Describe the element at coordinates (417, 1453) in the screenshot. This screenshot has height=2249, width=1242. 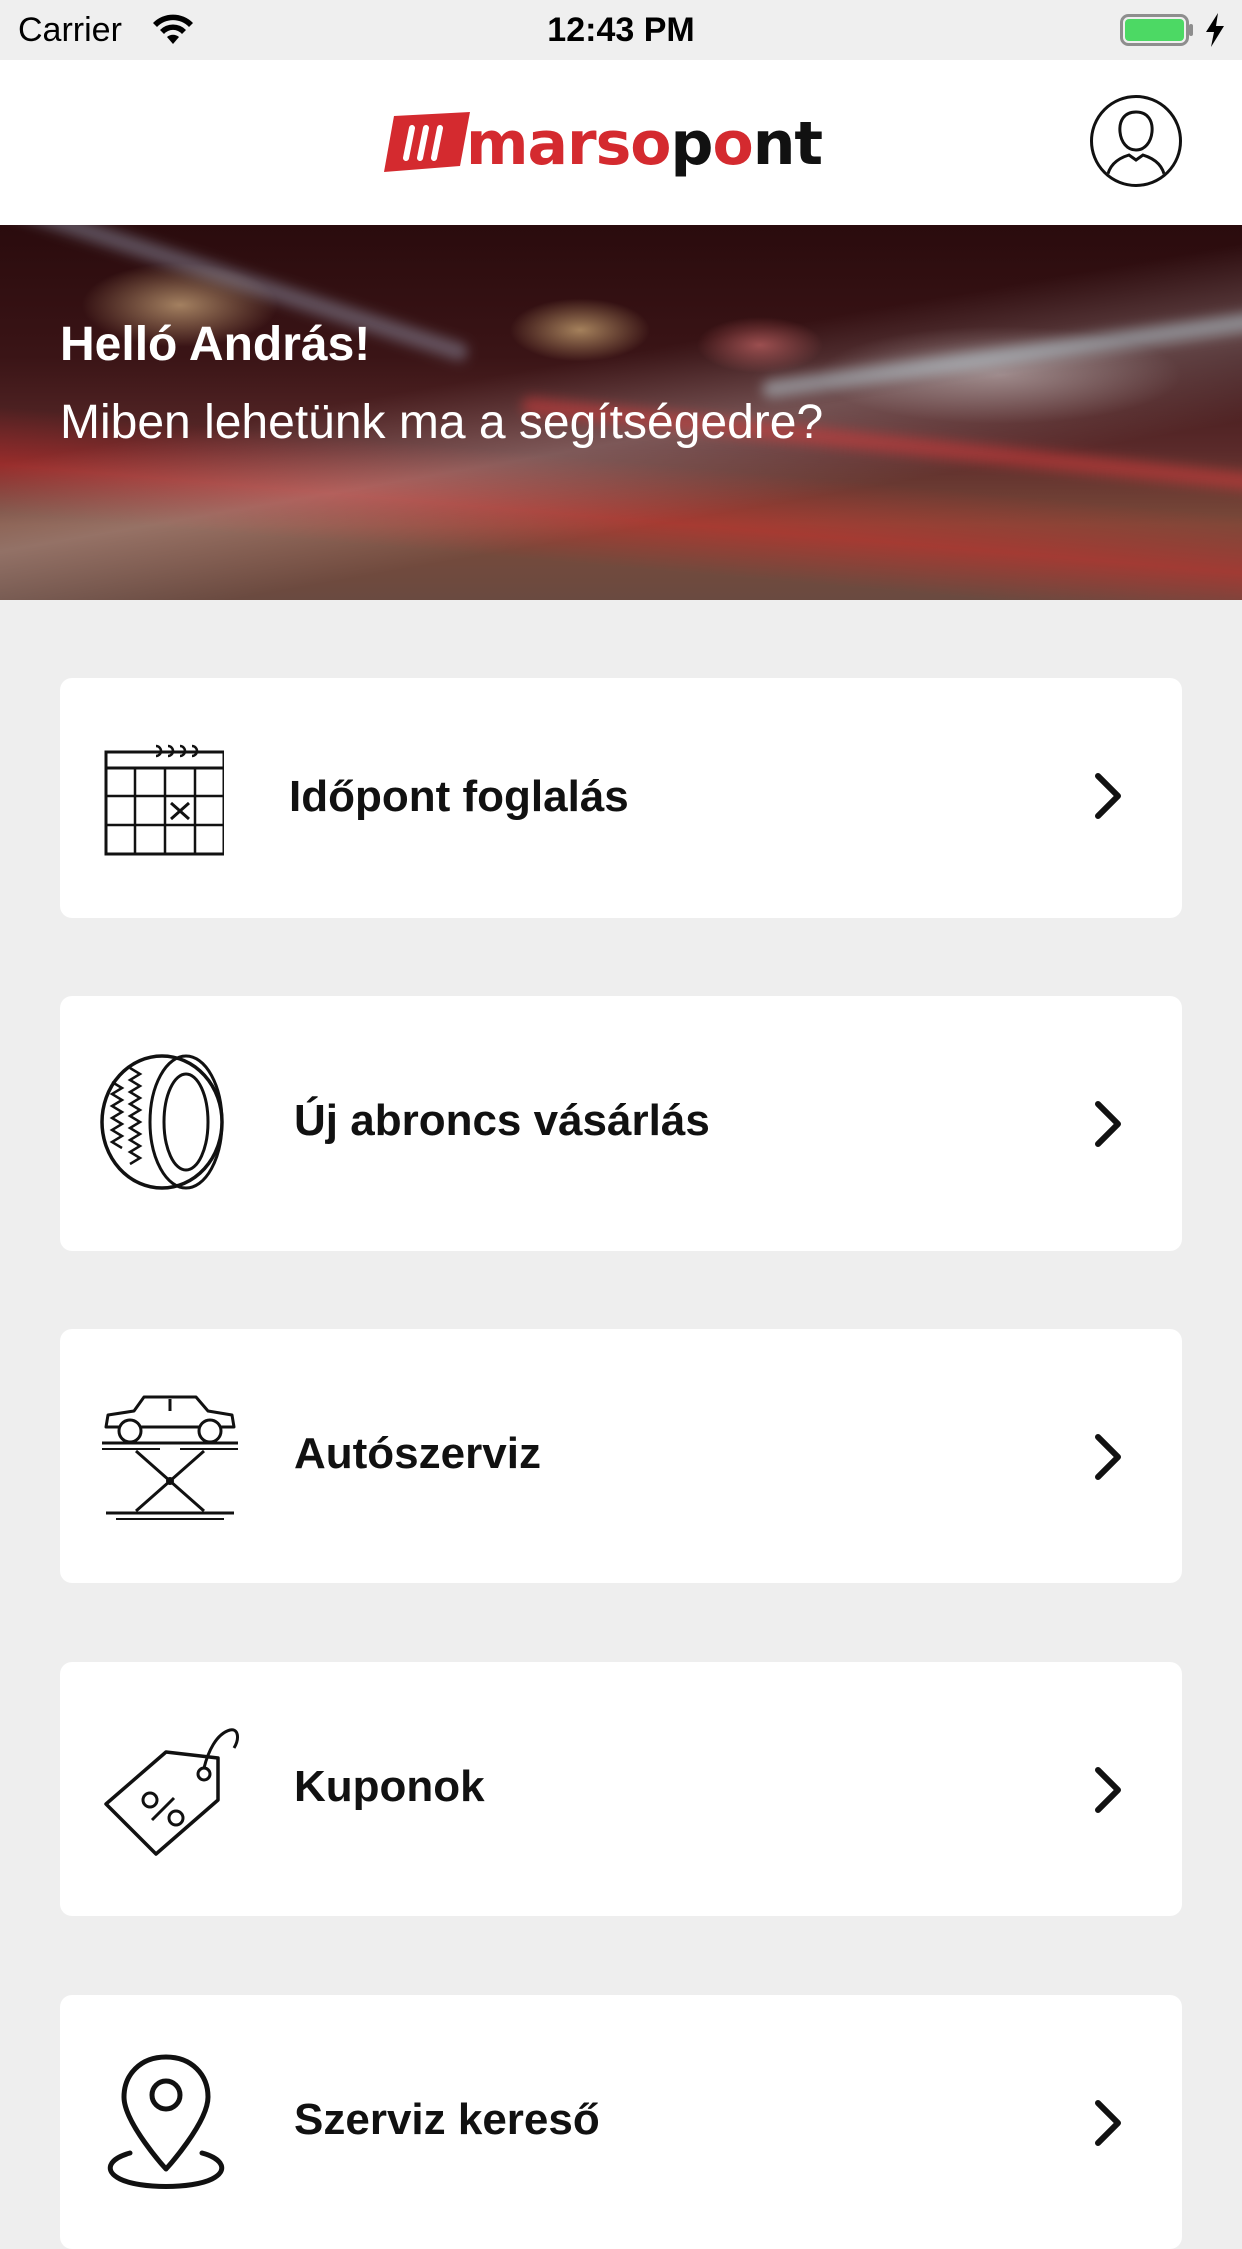
I see `menu-item-label: Autószerviz` at that location.